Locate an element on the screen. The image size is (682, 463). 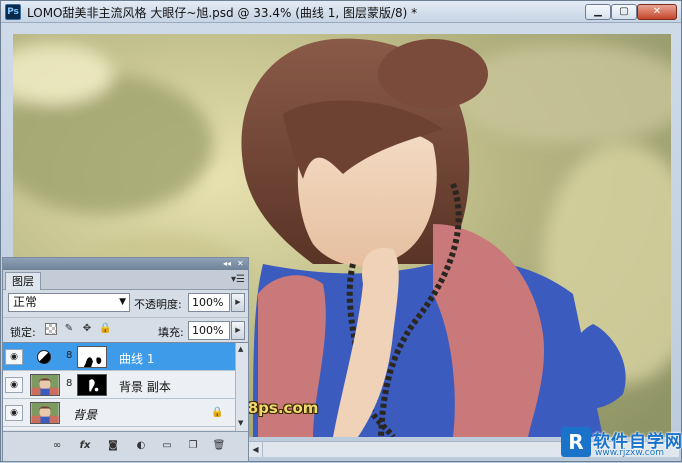
tab-layers: 图层 is located at coordinates (23, 281).